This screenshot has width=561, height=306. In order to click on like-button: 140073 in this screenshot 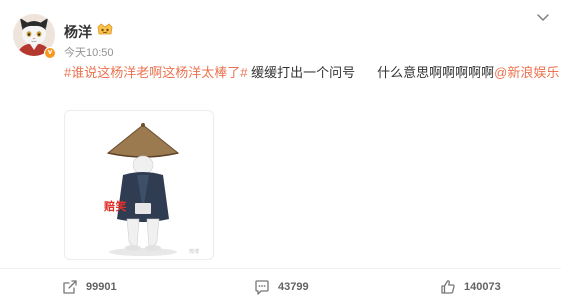, I will do `click(470, 287)`.